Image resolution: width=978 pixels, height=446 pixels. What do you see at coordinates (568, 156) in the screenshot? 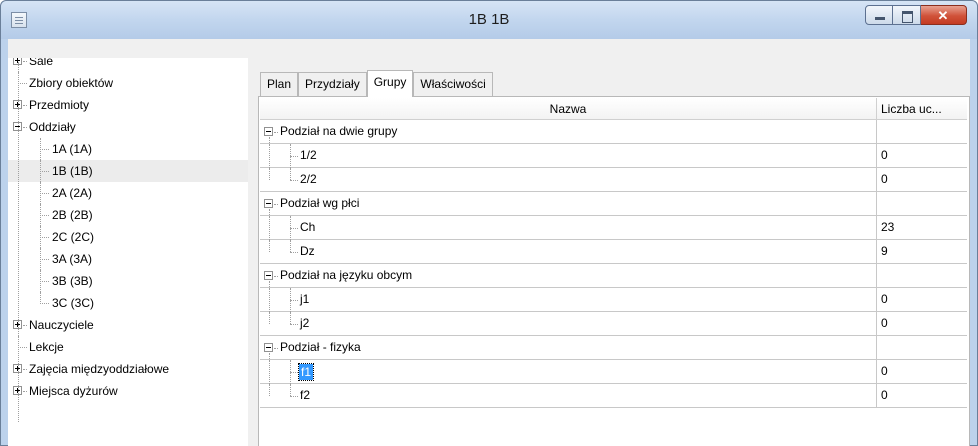
I see `name-cell: 1/2` at bounding box center [568, 156].